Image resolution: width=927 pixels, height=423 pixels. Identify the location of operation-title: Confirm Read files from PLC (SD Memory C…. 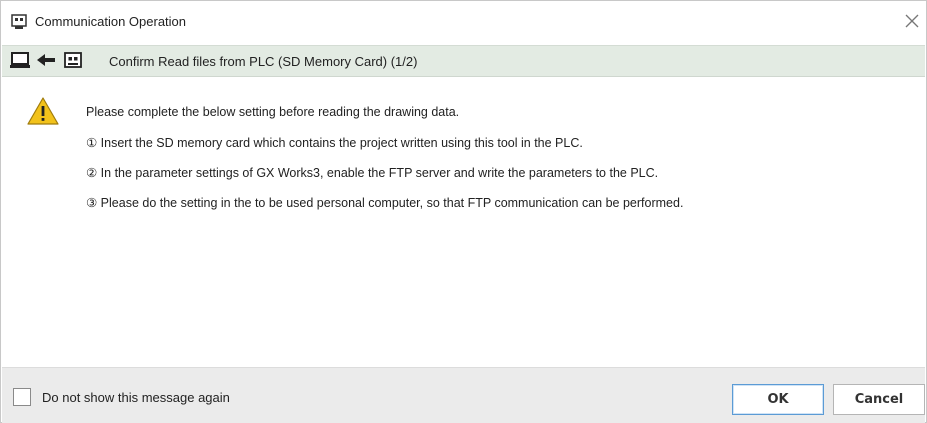
(263, 61).